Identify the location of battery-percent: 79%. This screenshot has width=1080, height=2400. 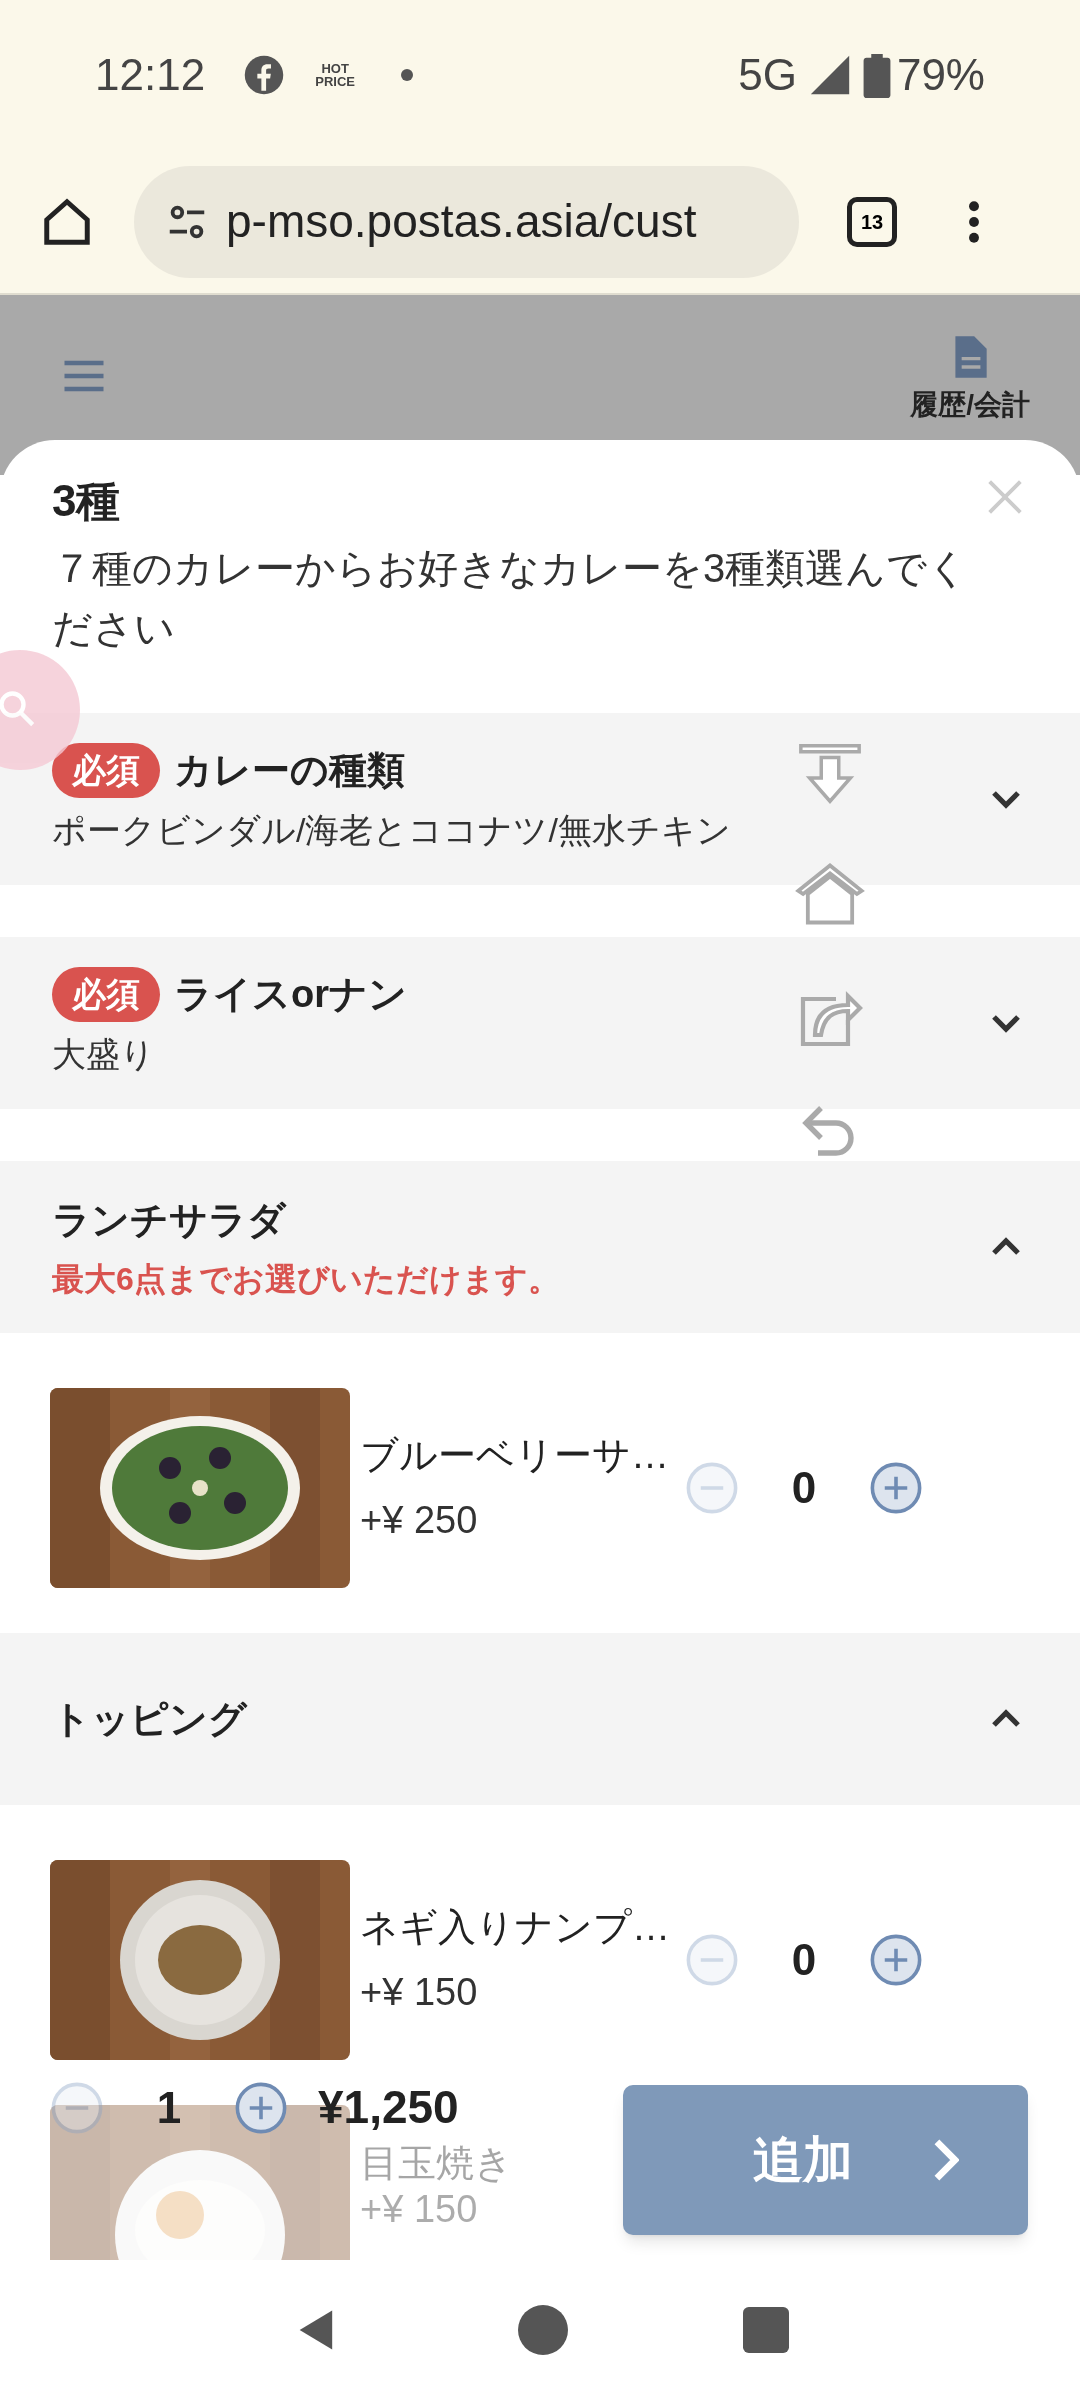
(940, 75).